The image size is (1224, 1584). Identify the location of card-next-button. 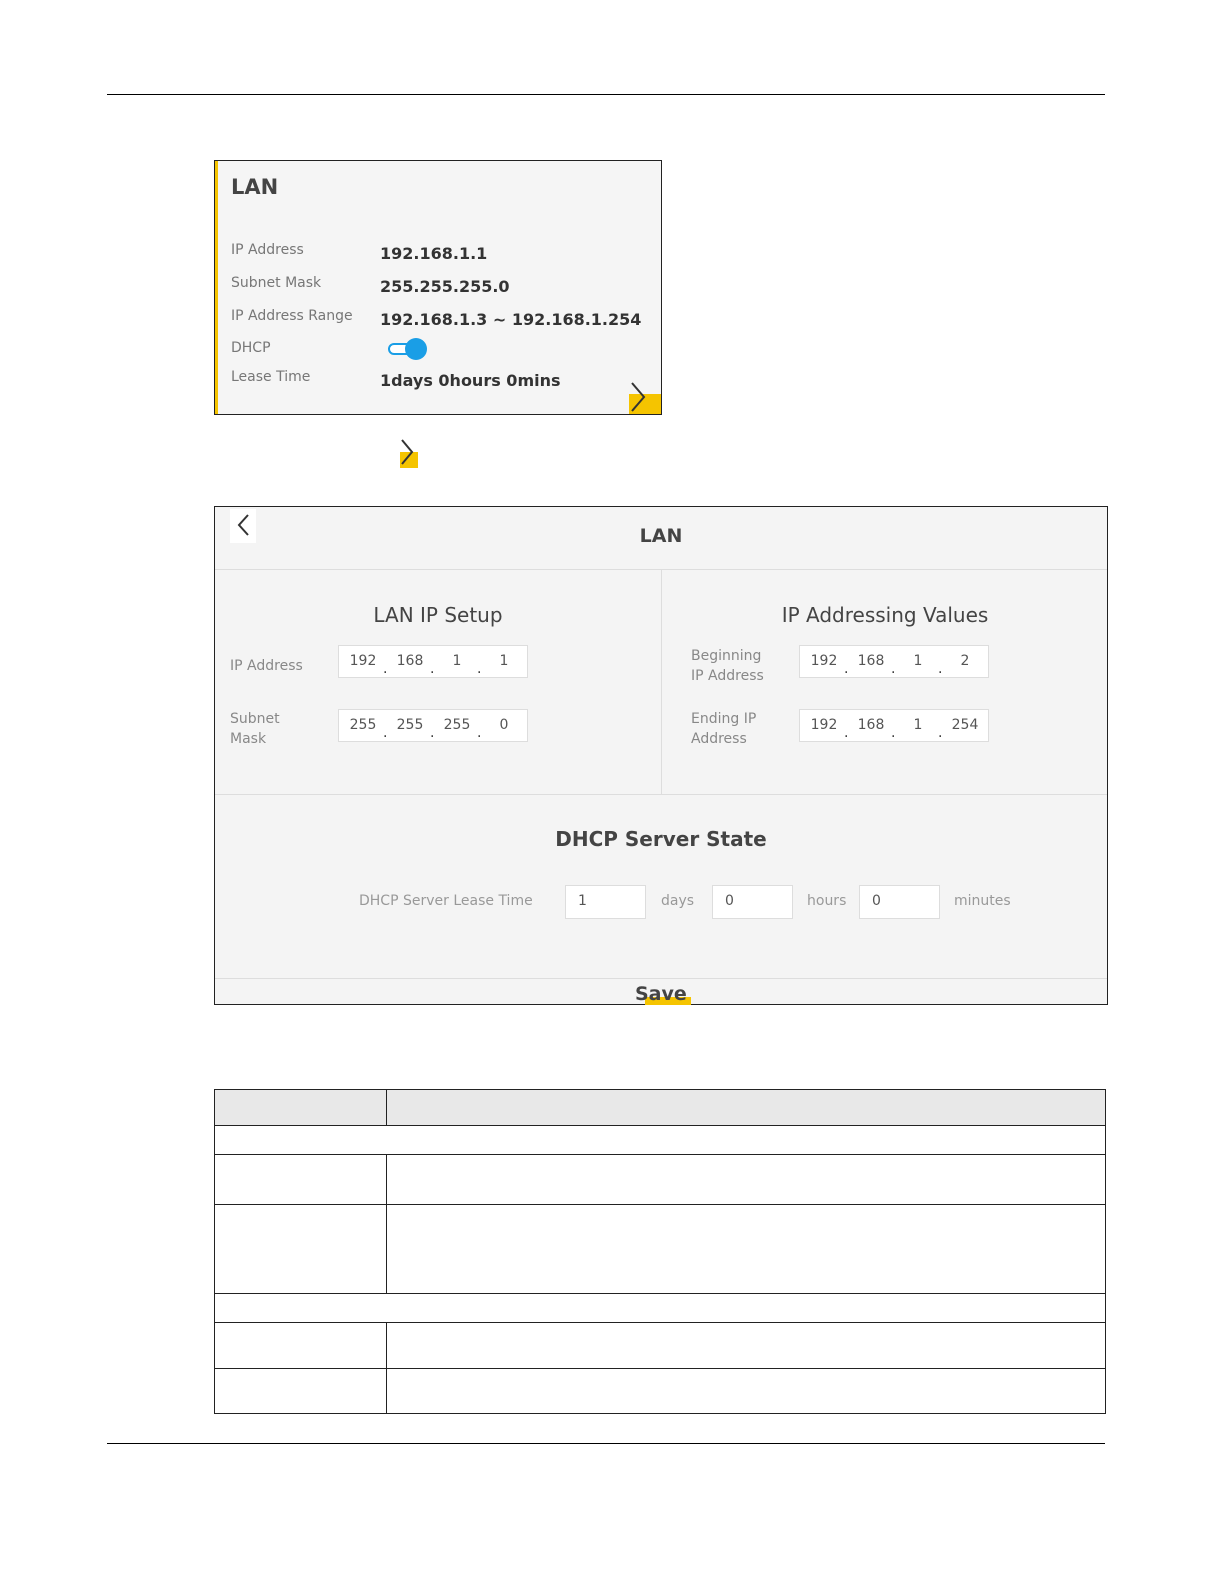
(645, 397).